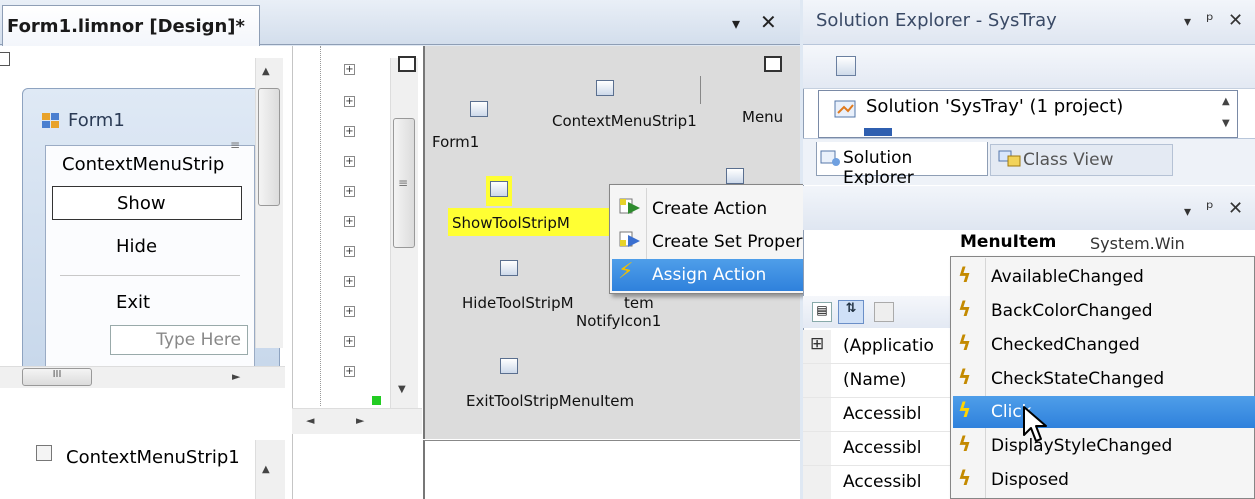 The image size is (1255, 499). What do you see at coordinates (179, 340) in the screenshot?
I see `type-here-input: Type Here` at bounding box center [179, 340].